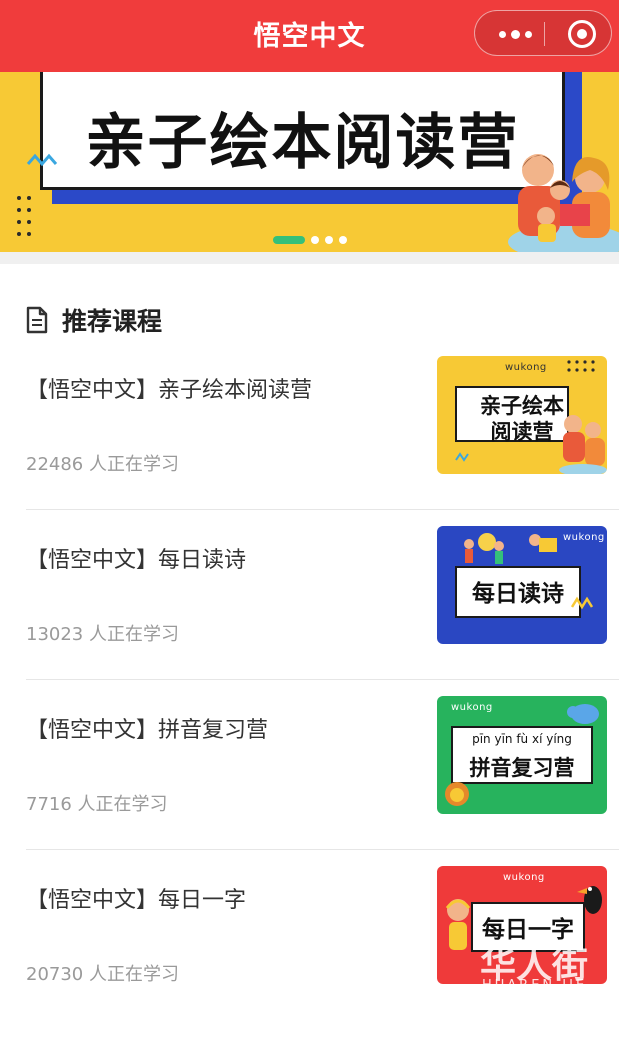 This screenshot has width=619, height=1052. I want to click on course-title: 【悟空中文】亲子绘本阅读营, so click(169, 388).